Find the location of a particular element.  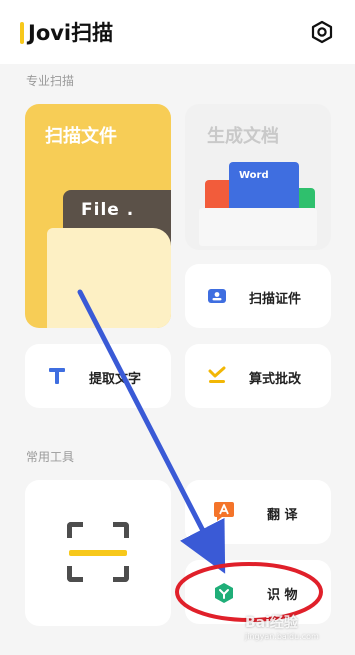

app-title: Jovi扫描 is located at coordinates (71, 33).